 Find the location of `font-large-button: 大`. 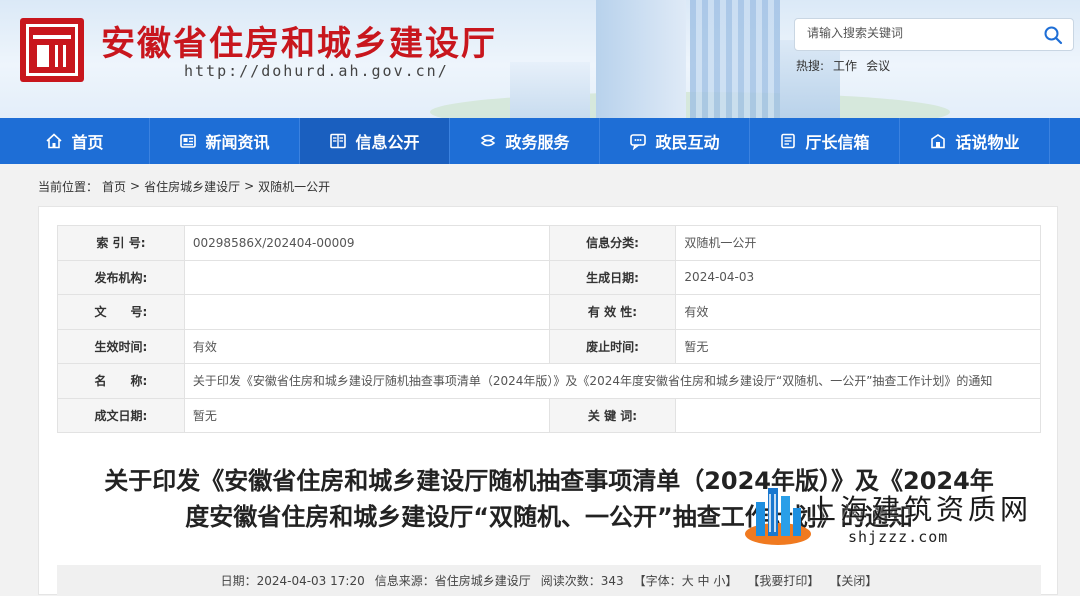

font-large-button: 大 is located at coordinates (688, 581).